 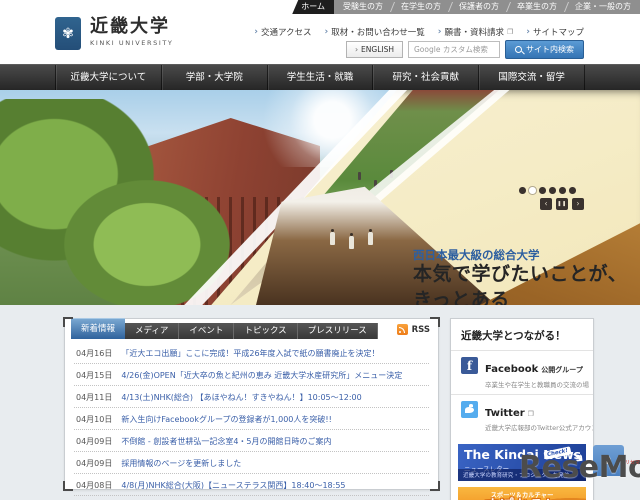 I want to click on news-link: 採用情報のページを更新しました, so click(x=181, y=463).